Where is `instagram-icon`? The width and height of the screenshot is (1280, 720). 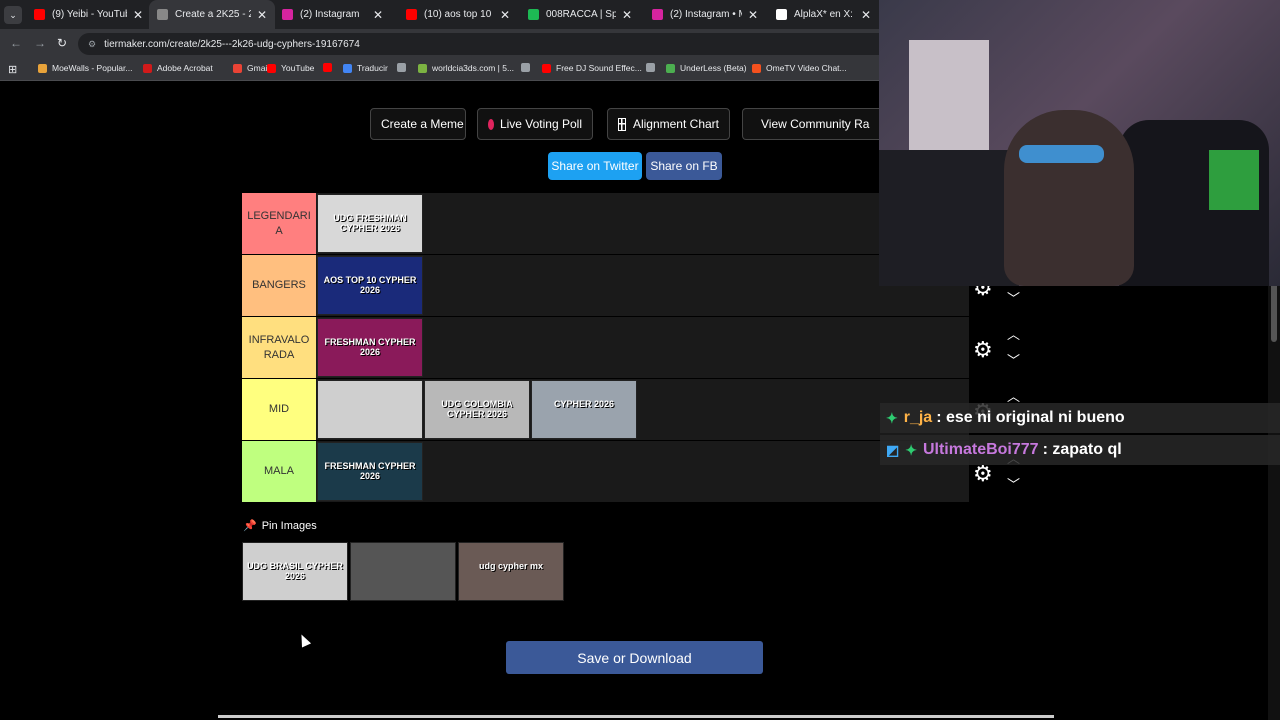 instagram-icon is located at coordinates (657, 14).